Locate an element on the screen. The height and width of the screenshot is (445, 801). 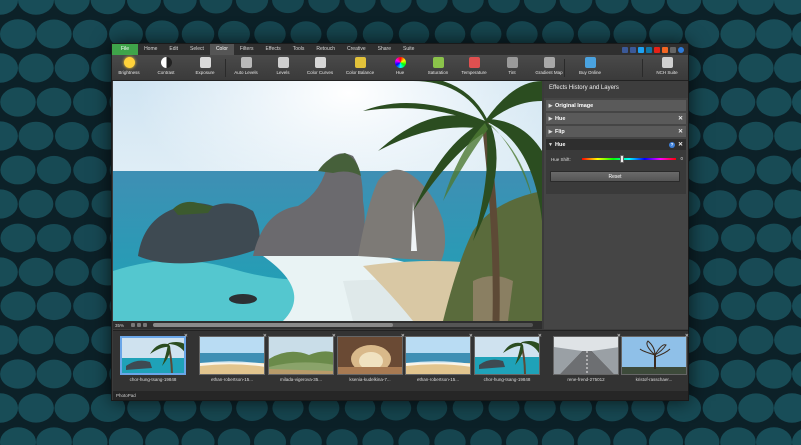
ribbon-button-saturation: Saturation is located at coordinates (438, 67).